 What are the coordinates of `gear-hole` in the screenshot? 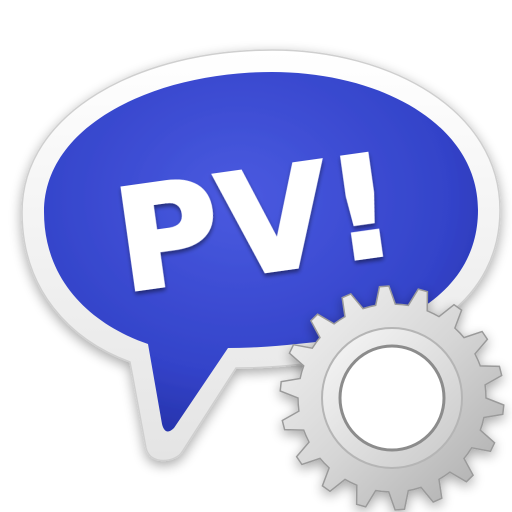 It's located at (392, 398).